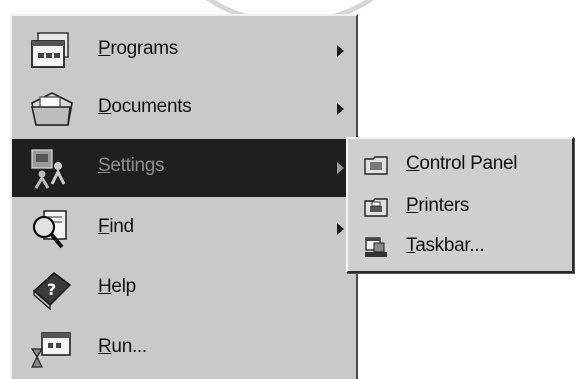 This screenshot has height=379, width=577. Describe the element at coordinates (138, 48) in the screenshot. I see `menu-item-label: Programs` at that location.